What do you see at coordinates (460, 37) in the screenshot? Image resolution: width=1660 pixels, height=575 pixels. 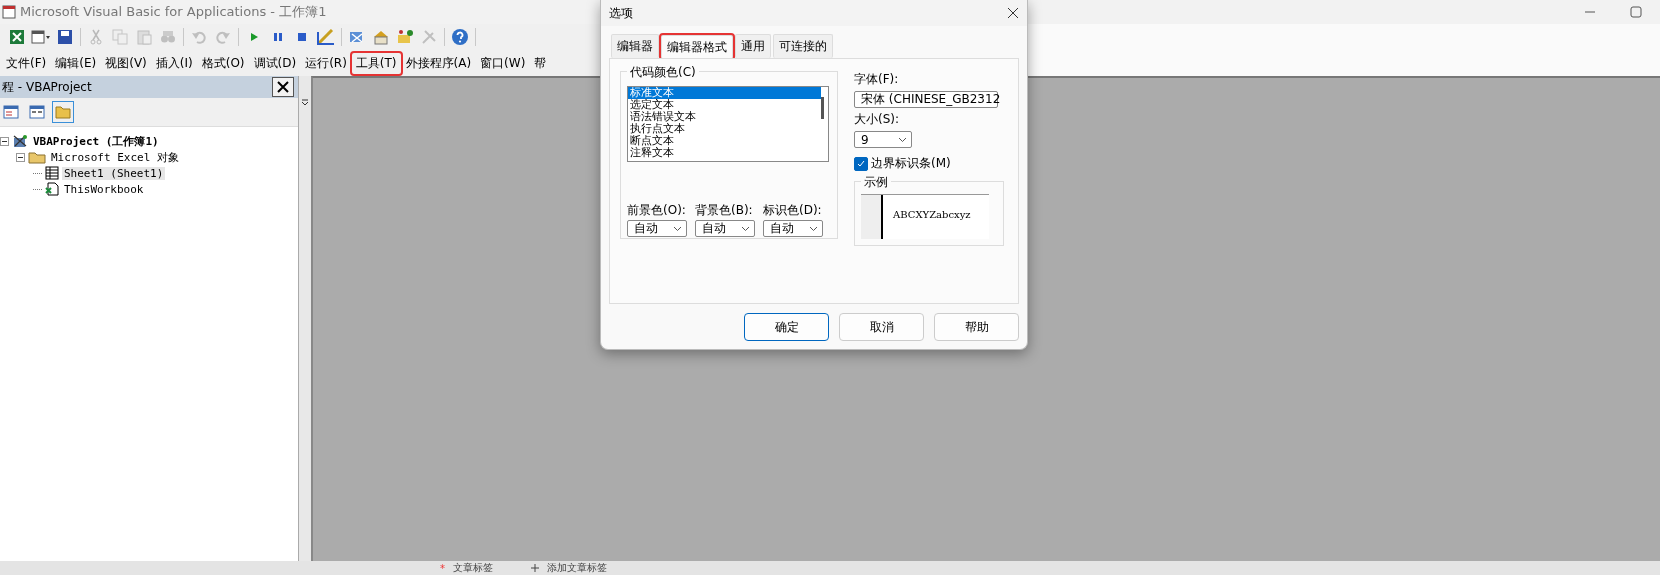 I see `help-icon` at bounding box center [460, 37].